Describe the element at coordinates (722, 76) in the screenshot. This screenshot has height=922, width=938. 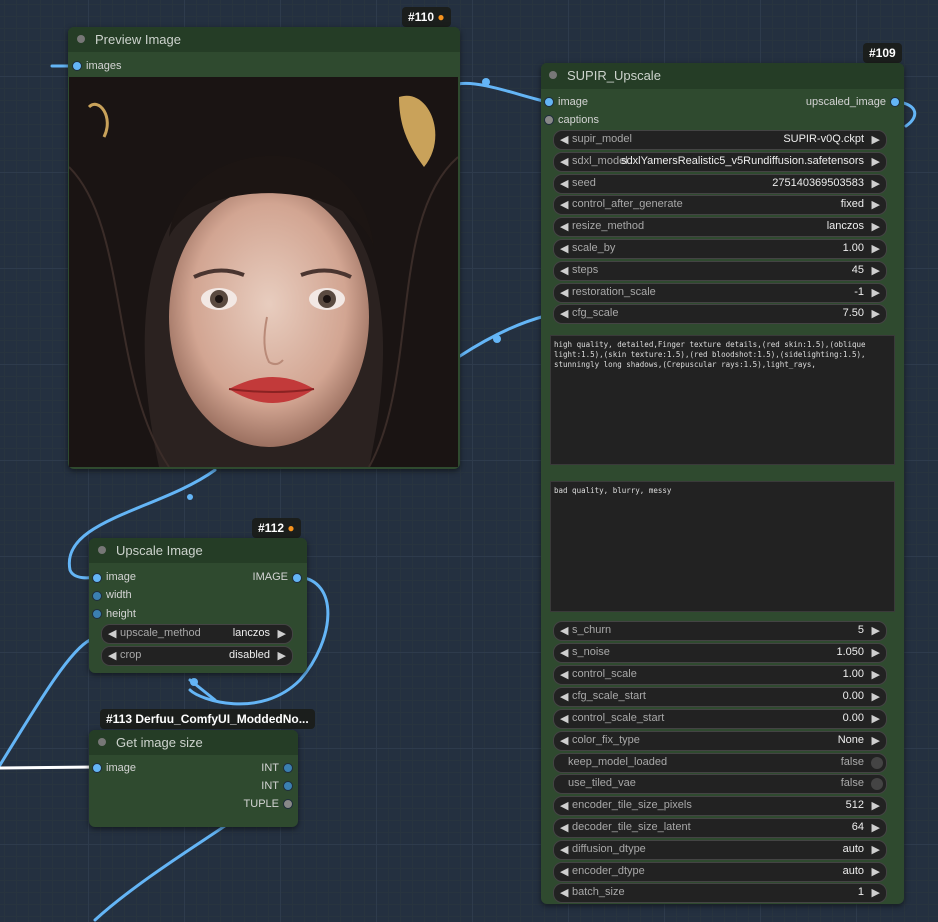
I see `node-header: SUPIR_Upscale` at that location.